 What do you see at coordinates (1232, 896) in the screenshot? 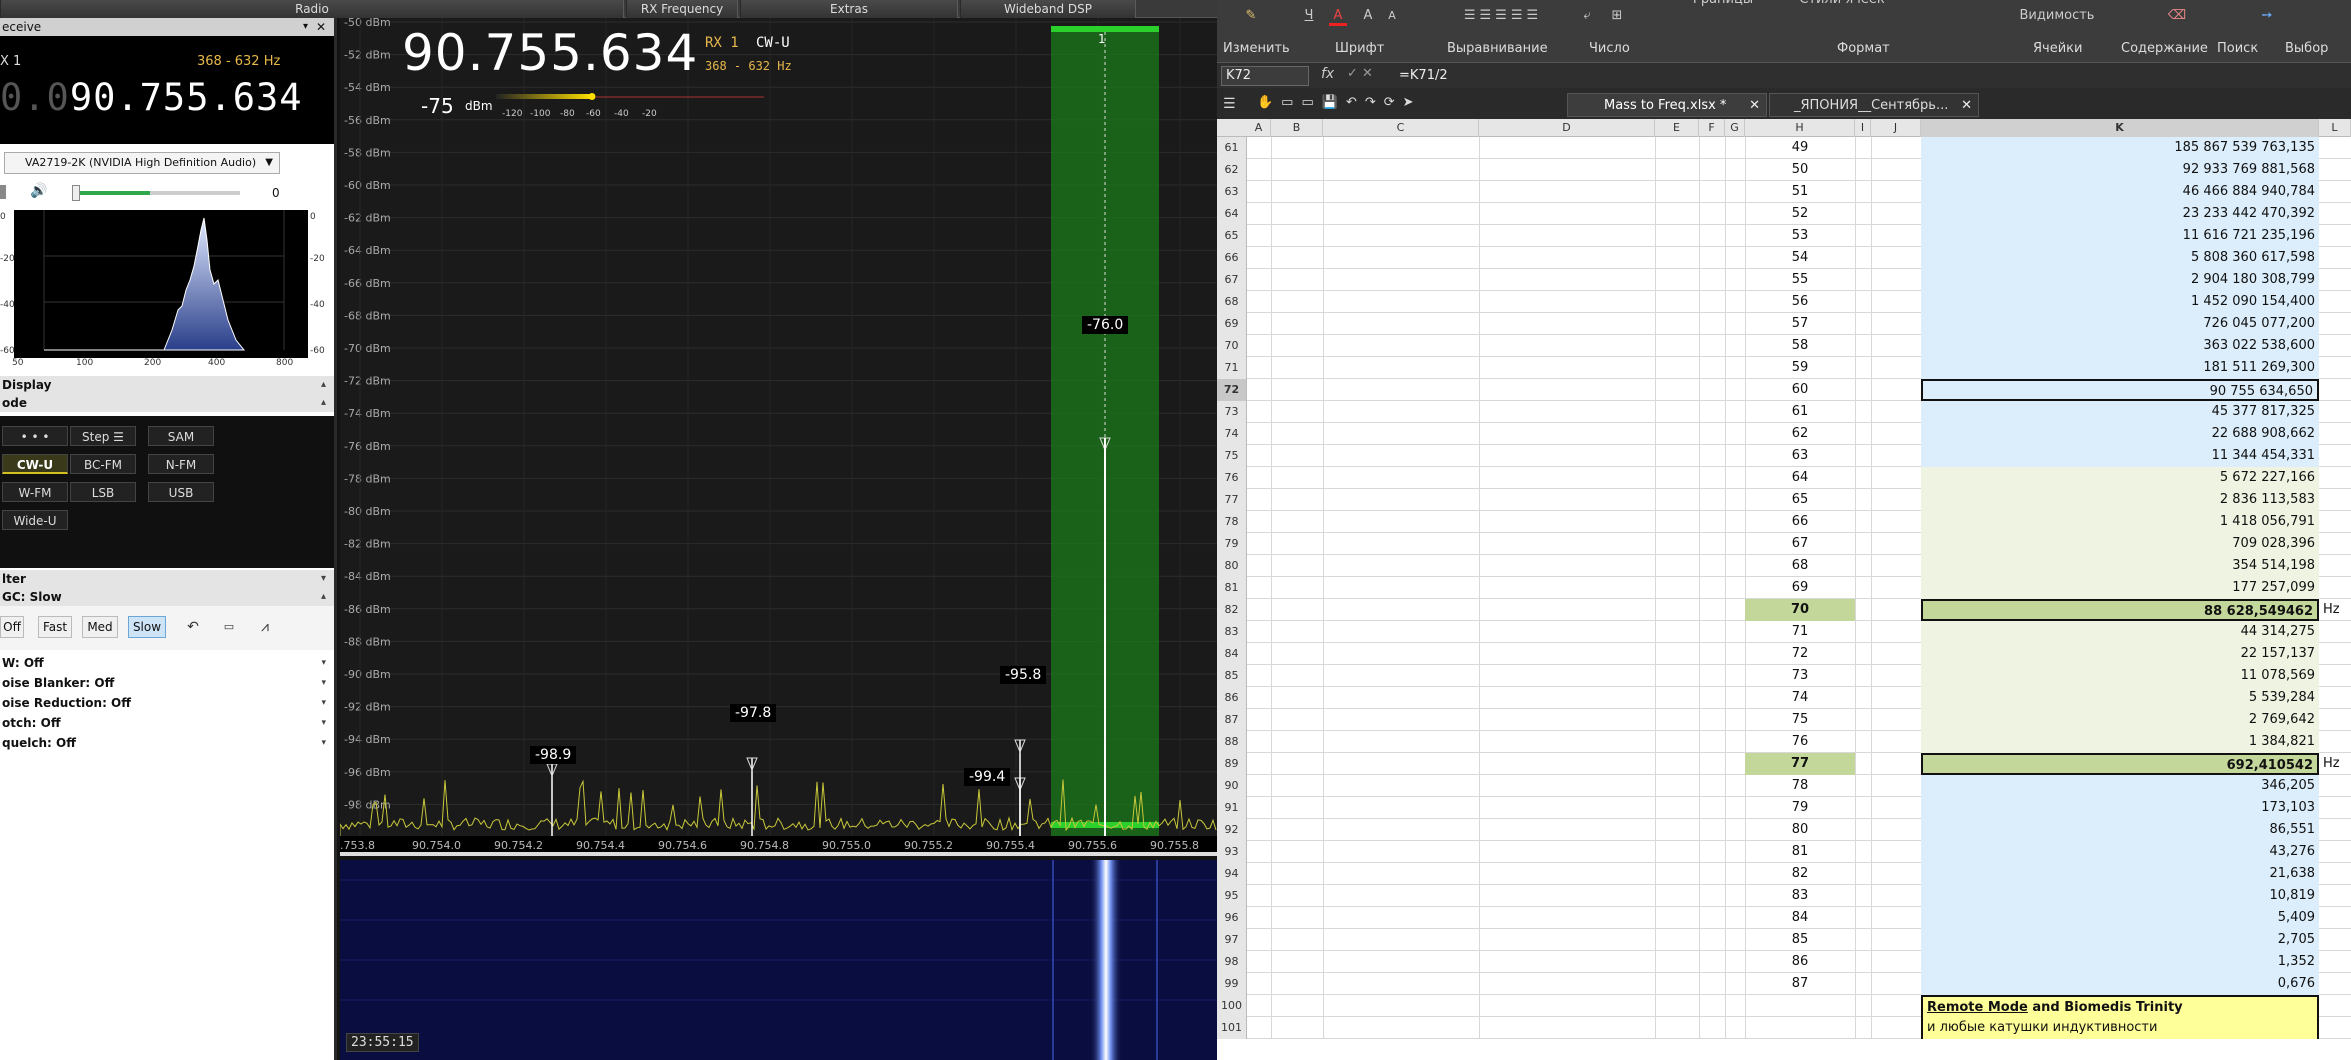
I see `row-number: 95` at bounding box center [1232, 896].